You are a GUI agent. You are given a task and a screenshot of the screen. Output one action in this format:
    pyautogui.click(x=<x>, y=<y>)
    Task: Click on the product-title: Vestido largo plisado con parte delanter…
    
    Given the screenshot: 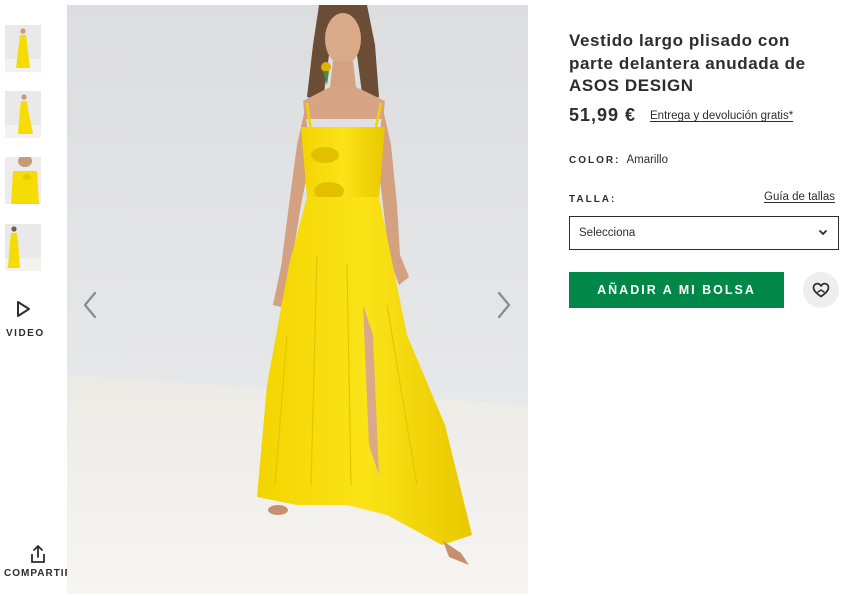 What is the action you would take?
    pyautogui.click(x=687, y=63)
    